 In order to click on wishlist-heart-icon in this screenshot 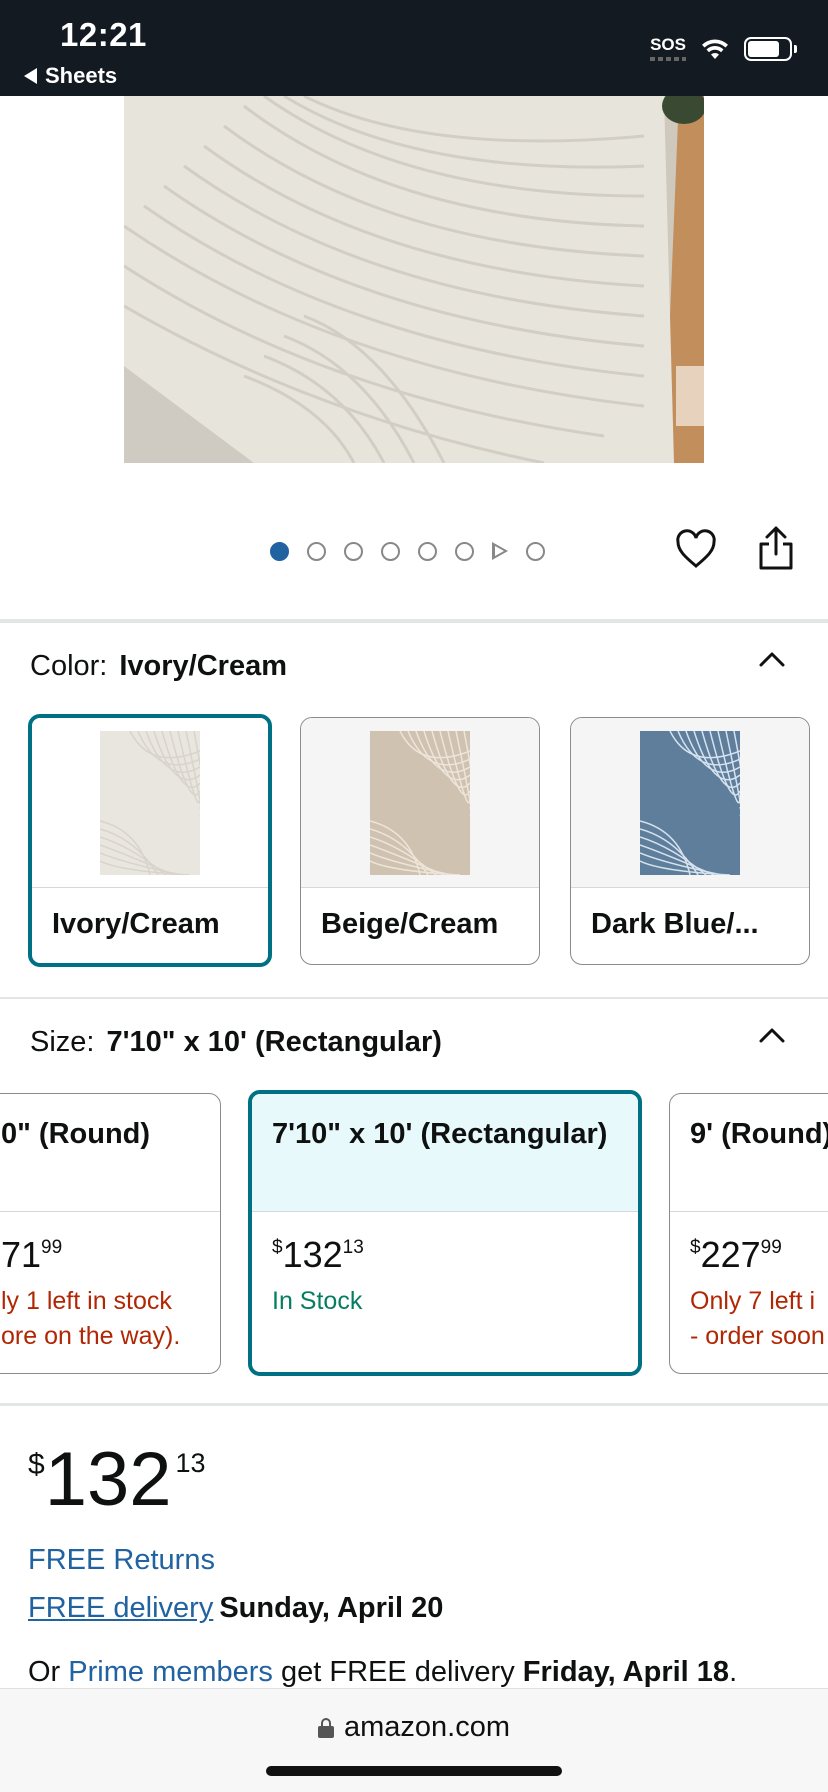, I will do `click(696, 550)`.